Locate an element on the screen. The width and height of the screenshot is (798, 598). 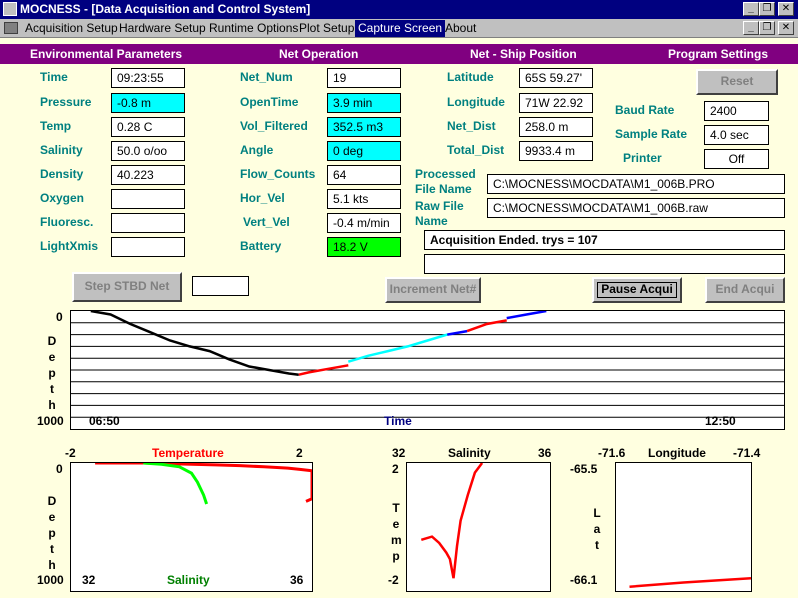
longitude-label: Longitude is located at coordinates (476, 102).